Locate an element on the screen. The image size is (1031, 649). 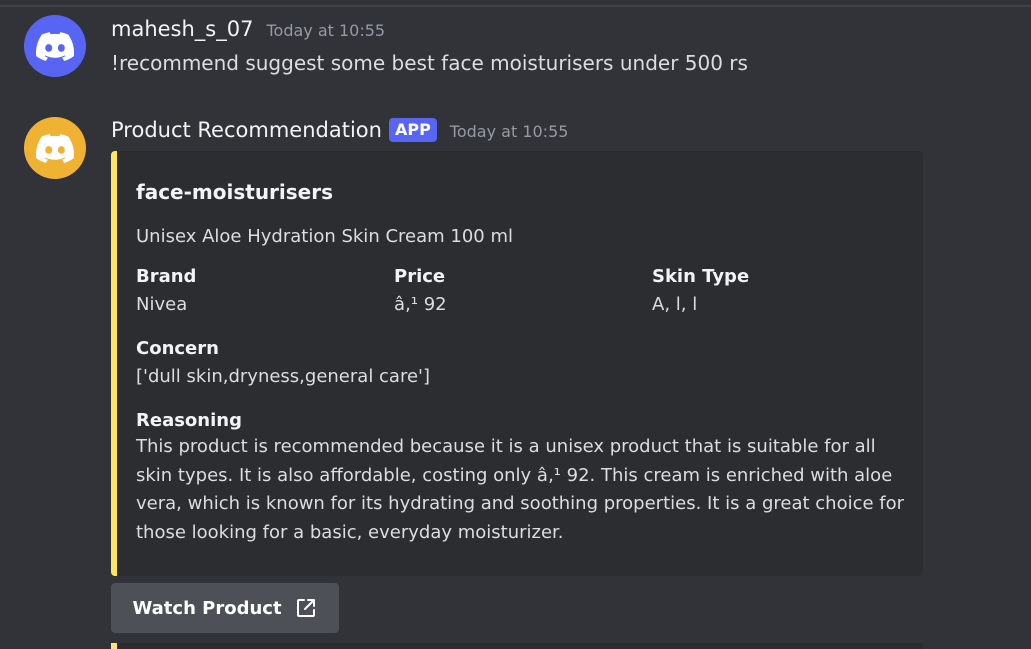
field-price: Price â‚¹ 92 is located at coordinates (420, 290).